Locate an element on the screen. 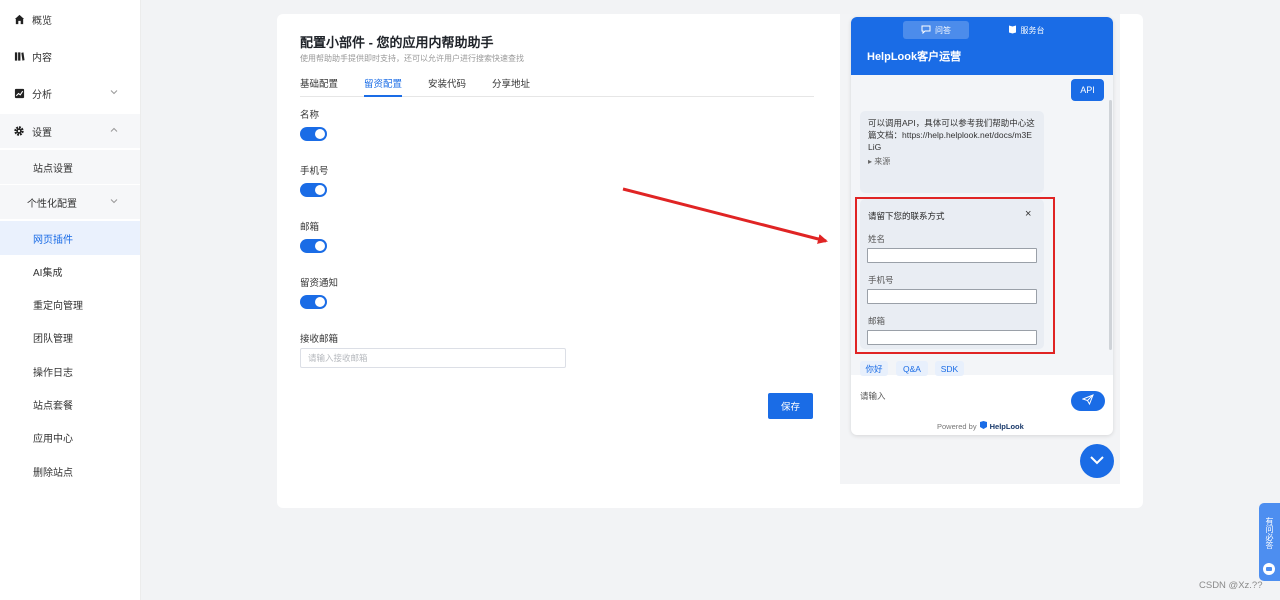  sidebar-item-analytics: 分析 is located at coordinates (70, 93).